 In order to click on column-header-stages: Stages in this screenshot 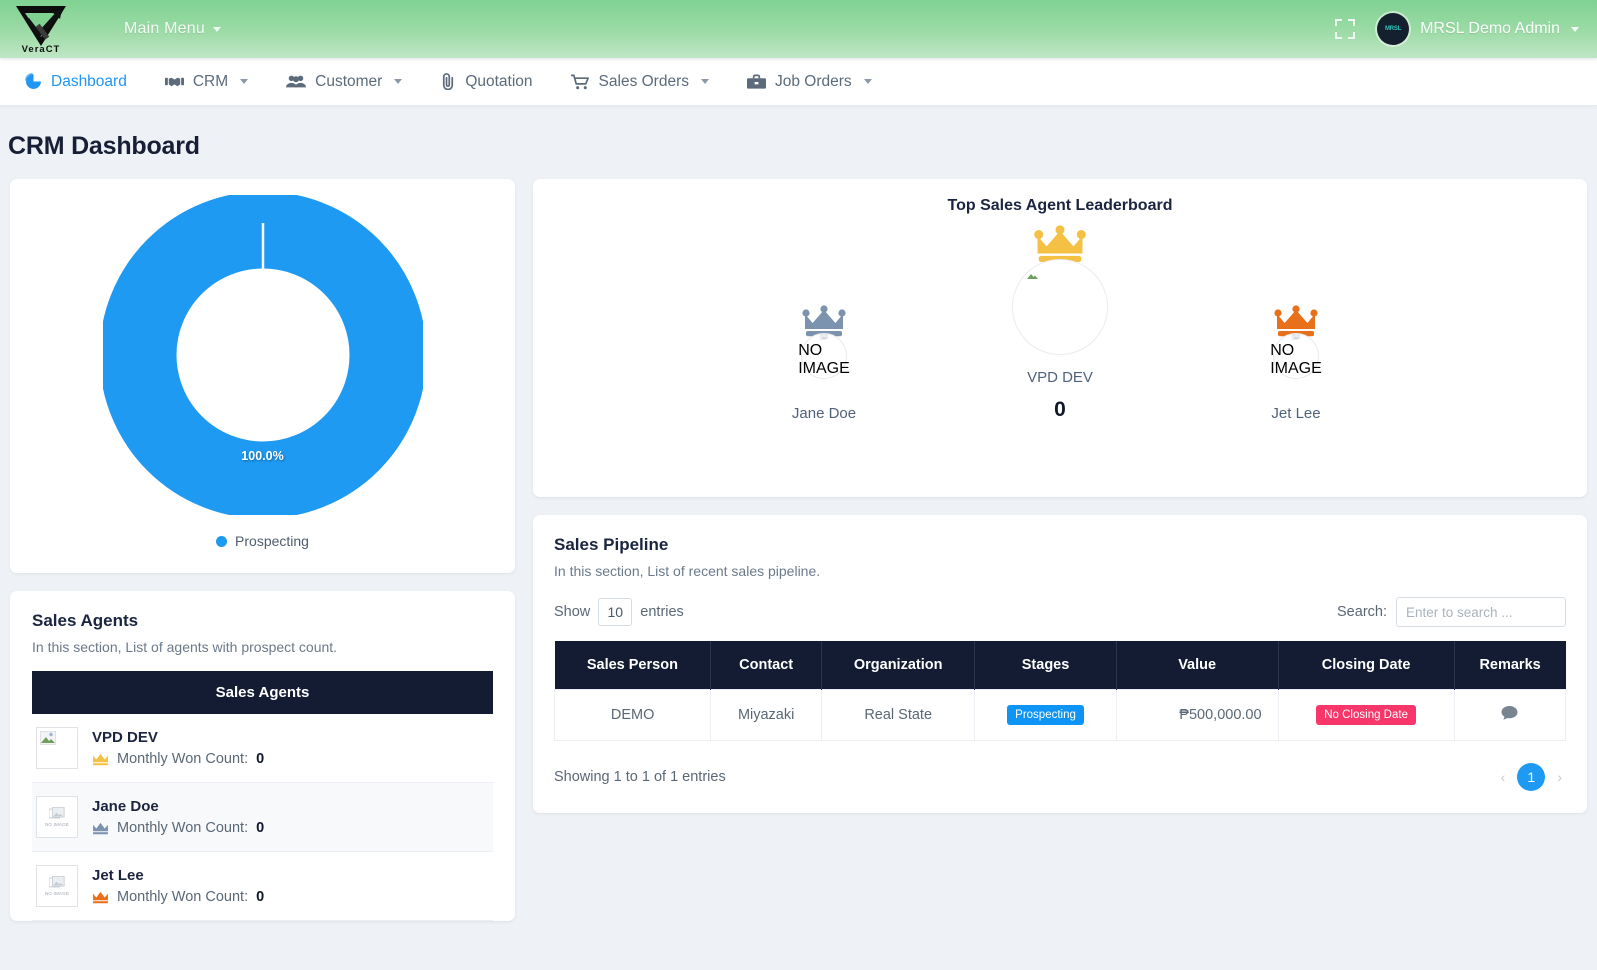, I will do `click(1045, 665)`.